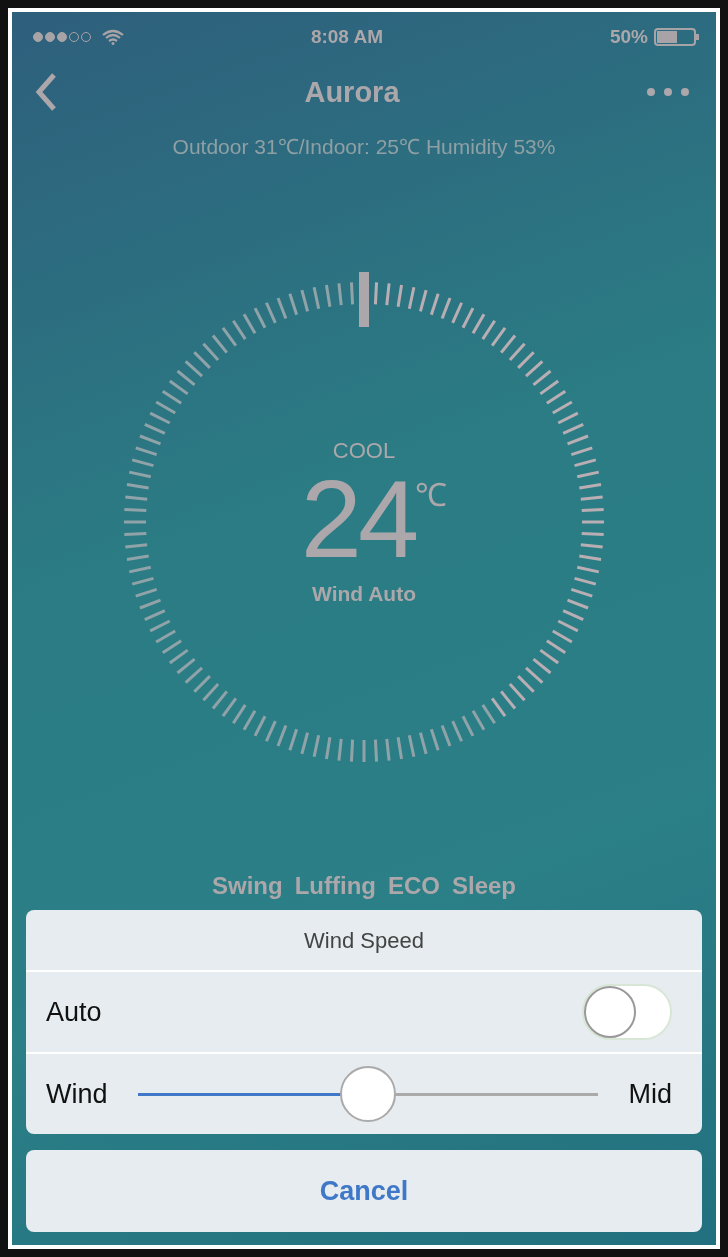 The image size is (728, 1257). I want to click on device-title: Aurora, so click(352, 92).